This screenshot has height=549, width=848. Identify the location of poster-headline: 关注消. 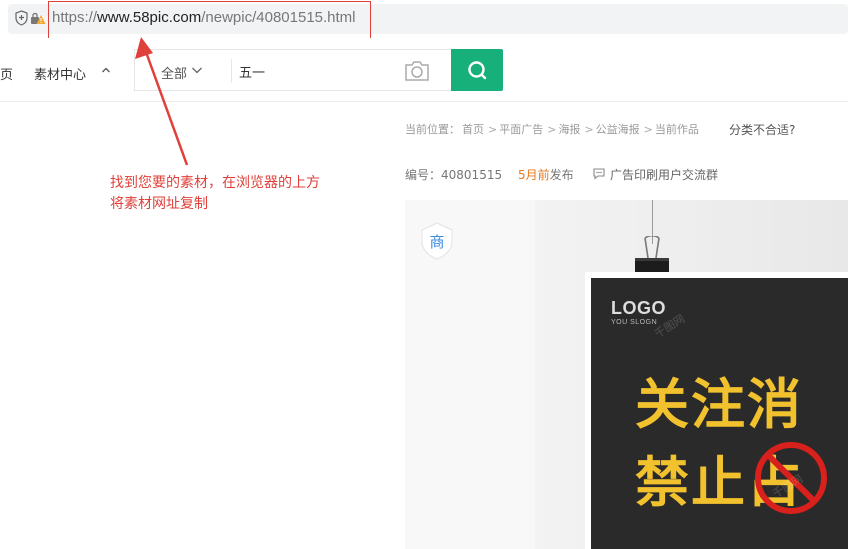
(719, 404).